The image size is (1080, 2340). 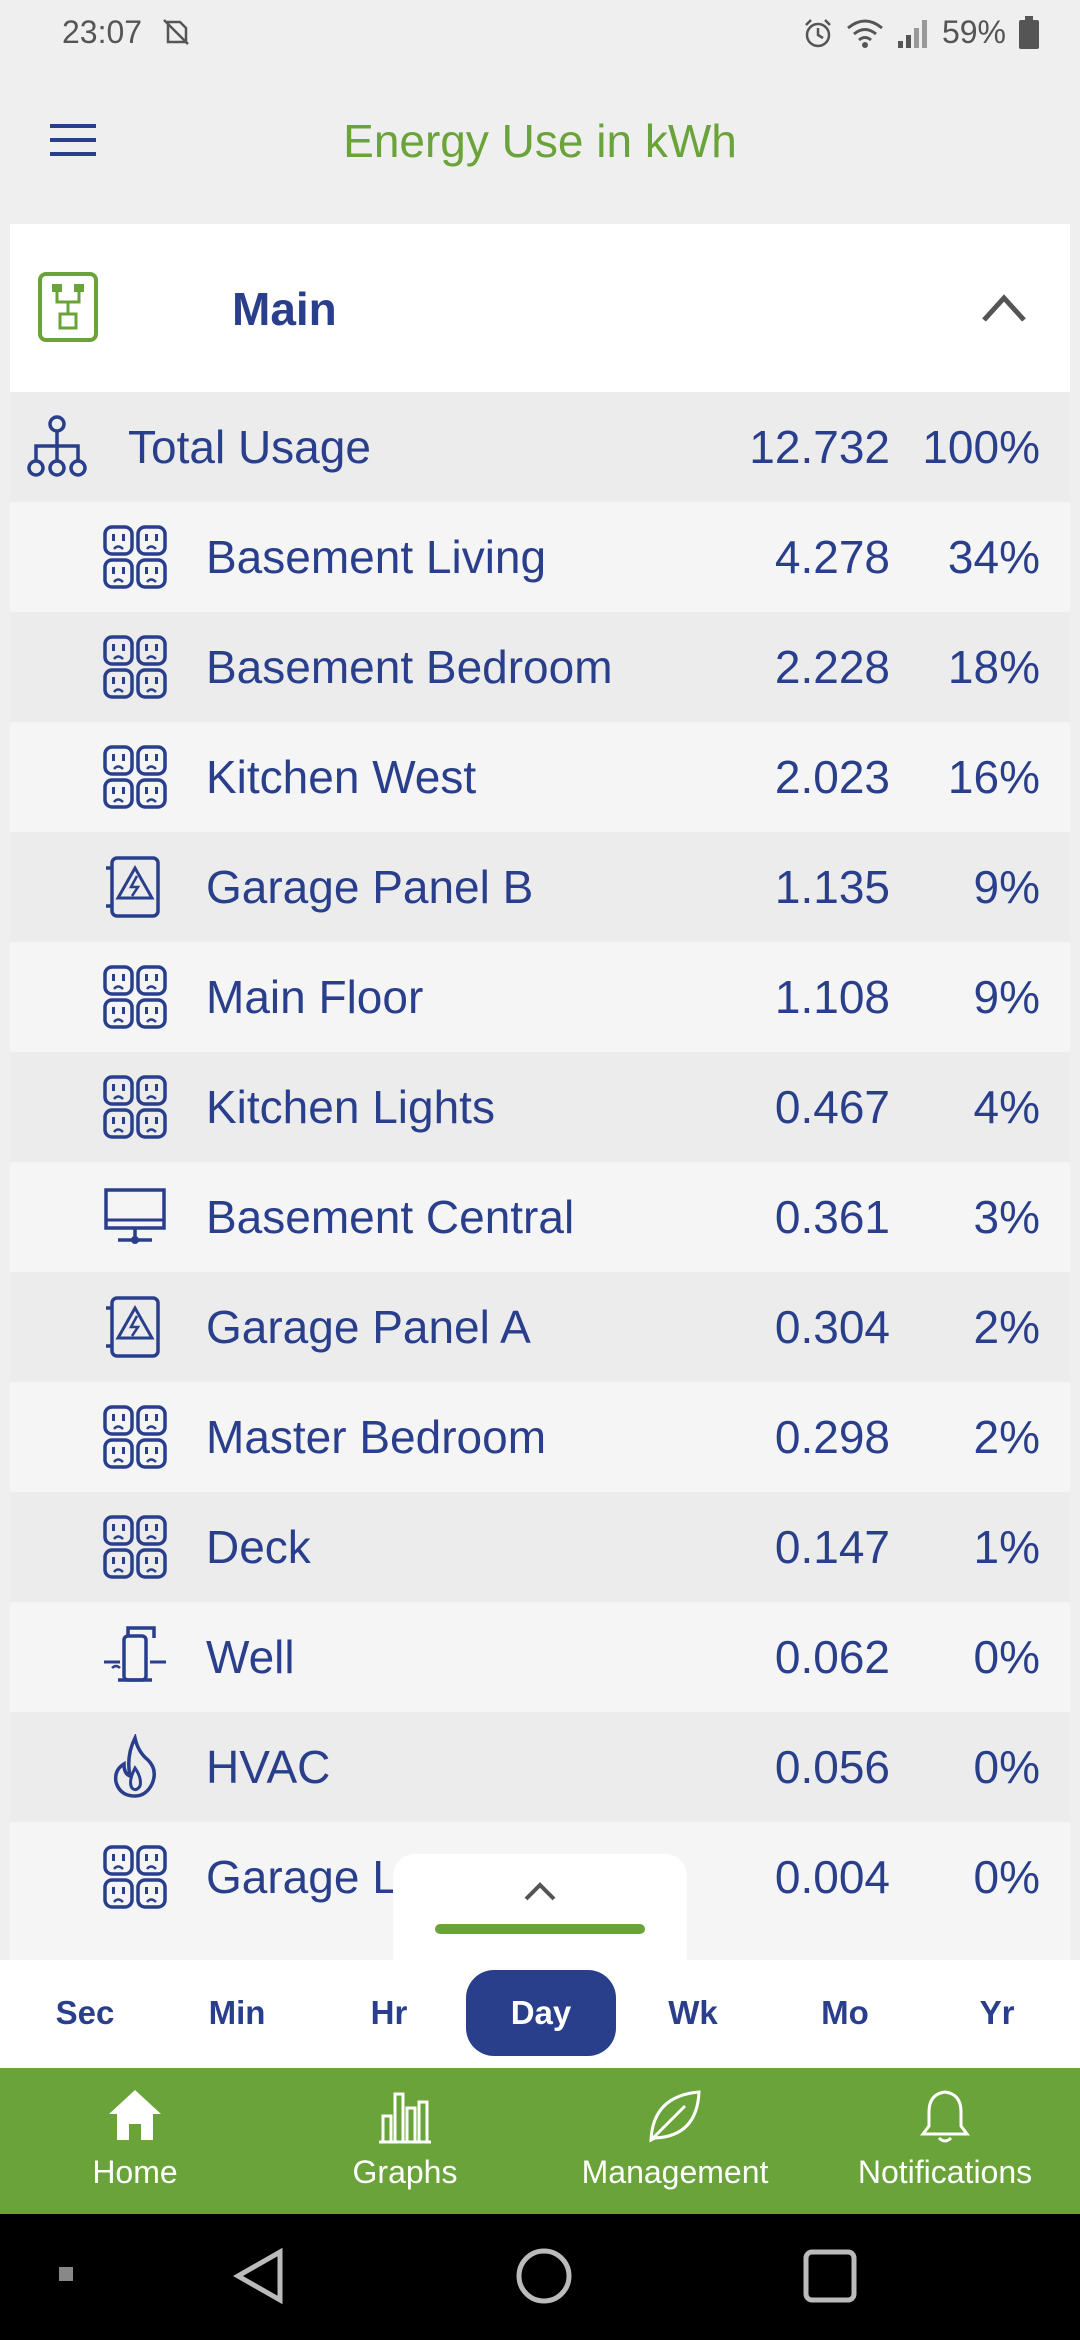 I want to click on circuit-row: Deck 0.147 1%, so click(x=540, y=1547).